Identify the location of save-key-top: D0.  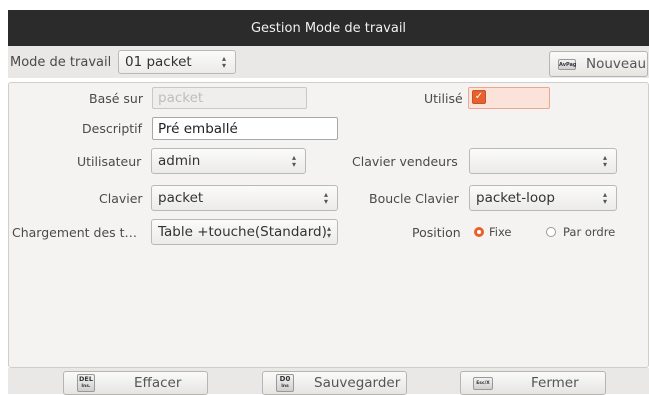
(285, 379).